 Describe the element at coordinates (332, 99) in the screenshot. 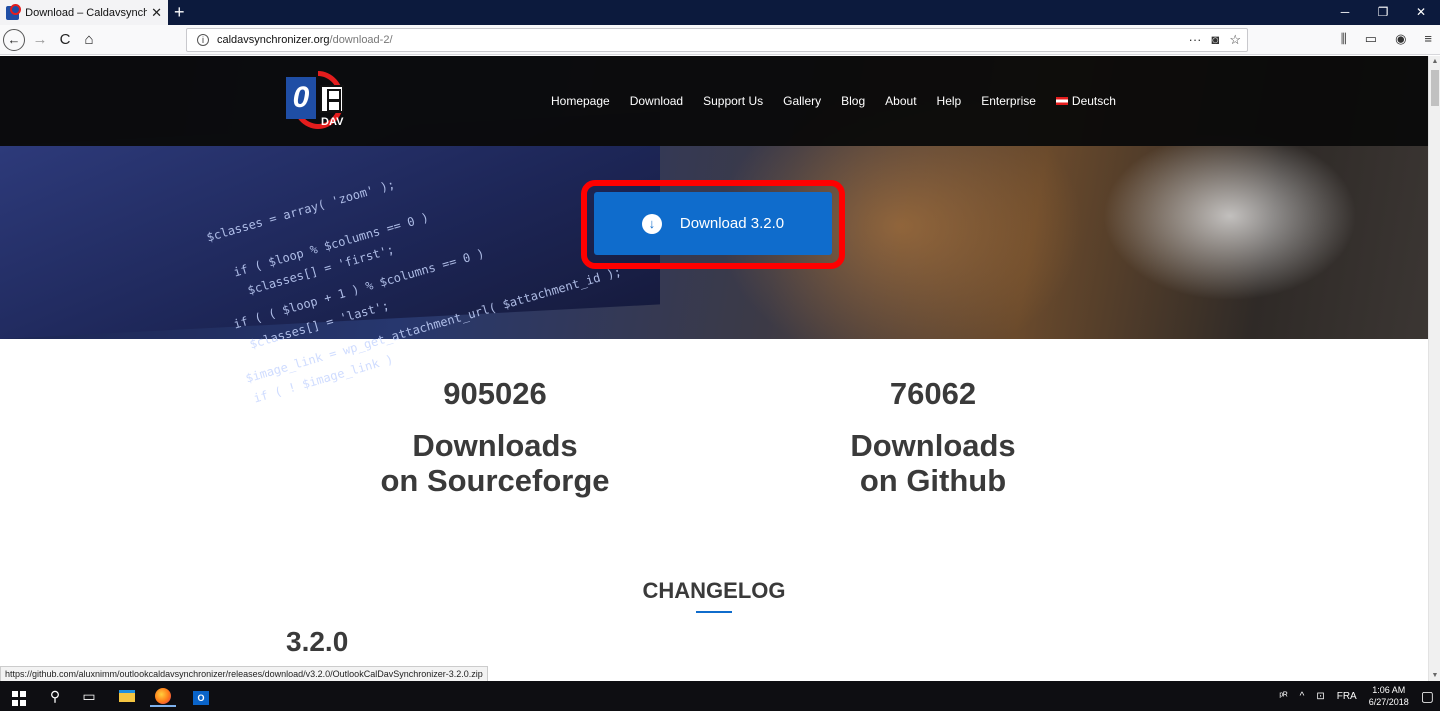

I see `logo-server-icon` at that location.